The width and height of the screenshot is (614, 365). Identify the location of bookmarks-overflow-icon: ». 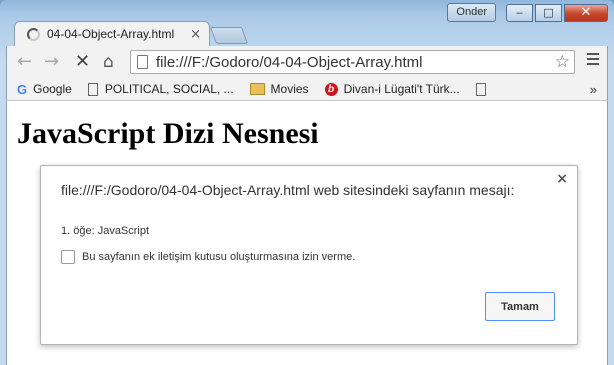
(593, 89).